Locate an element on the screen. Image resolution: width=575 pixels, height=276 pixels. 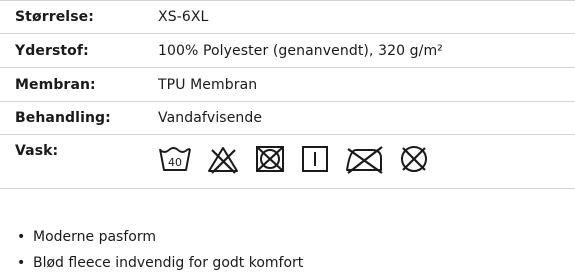
feature-text: Moderne pasform is located at coordinates (94, 237).